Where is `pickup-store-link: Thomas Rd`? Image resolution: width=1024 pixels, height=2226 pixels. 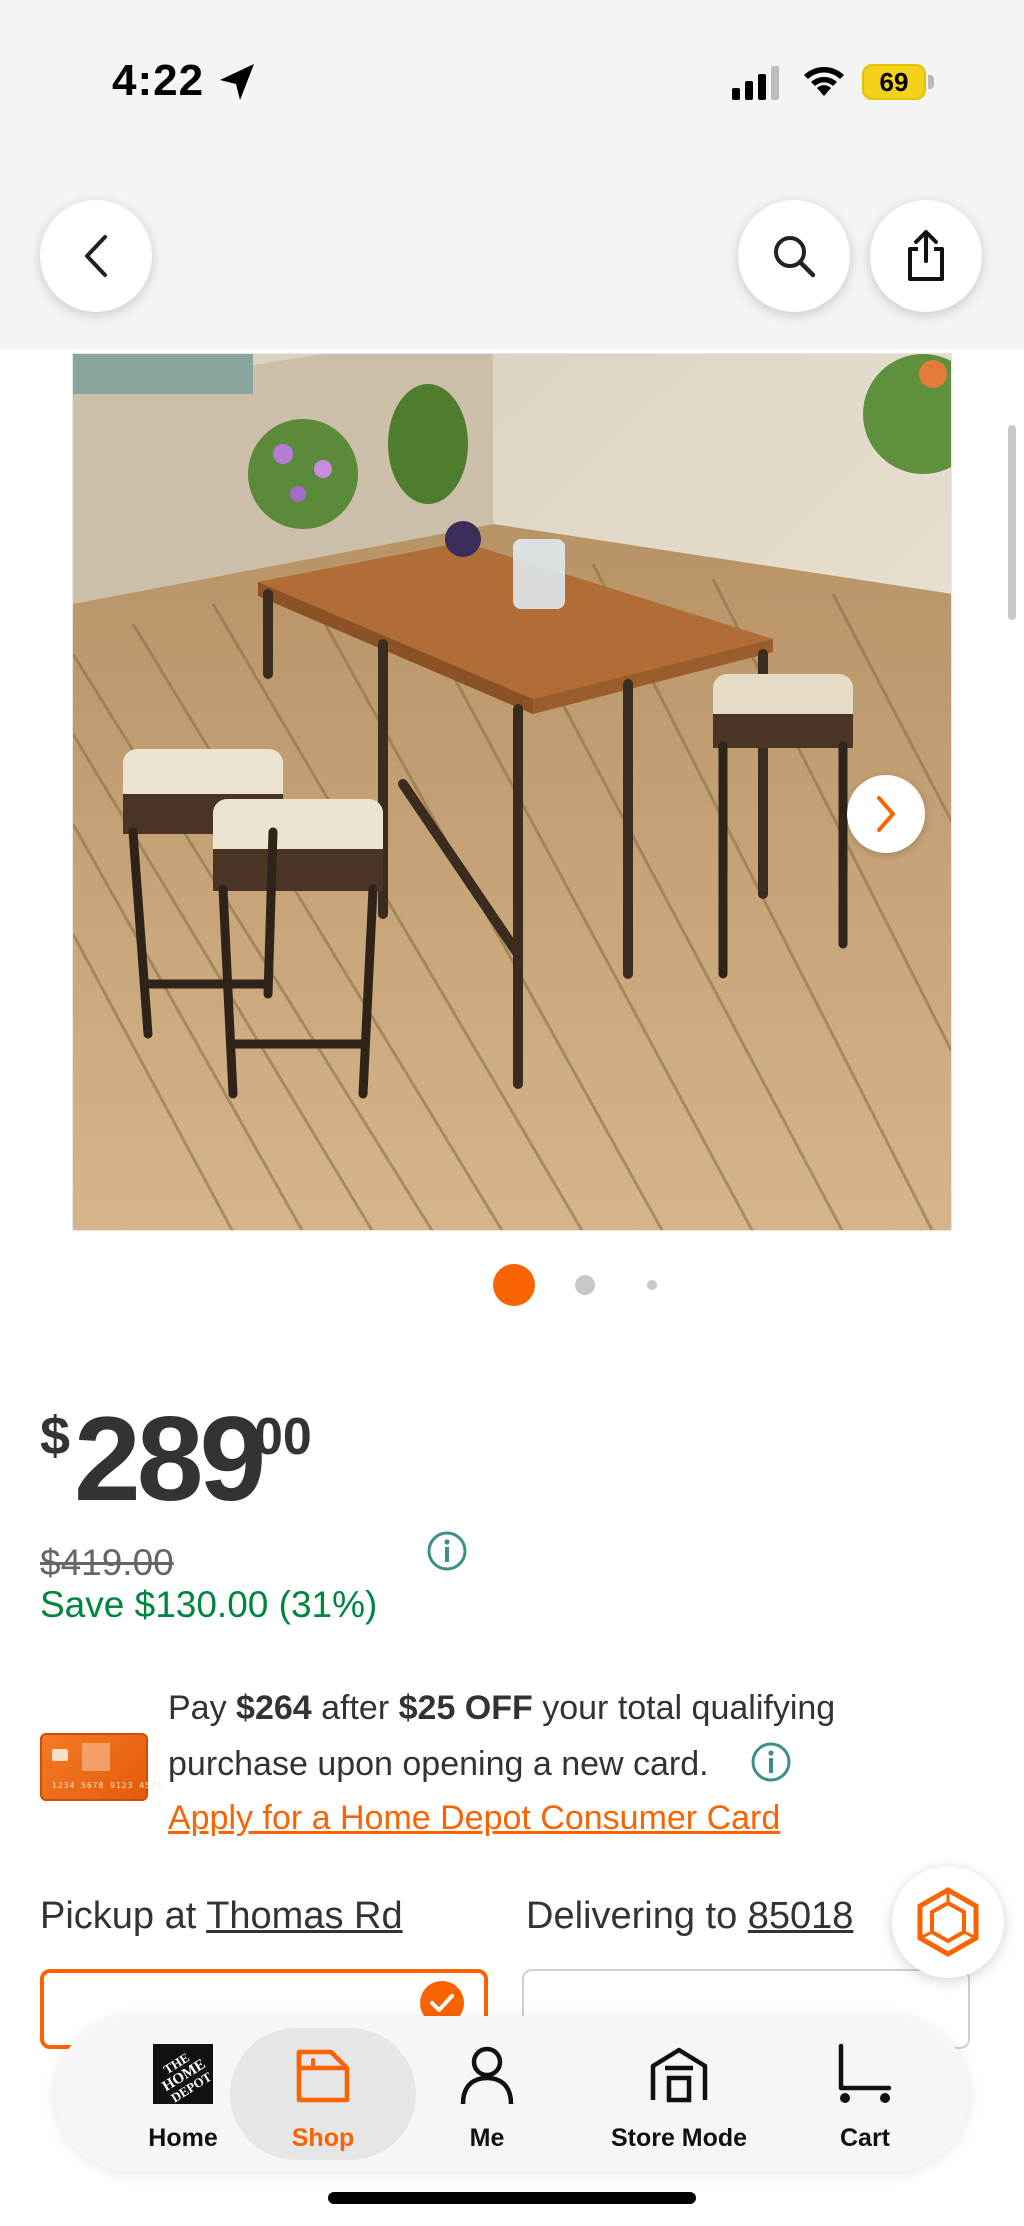
pickup-store-link: Thomas Rd is located at coordinates (304, 1916).